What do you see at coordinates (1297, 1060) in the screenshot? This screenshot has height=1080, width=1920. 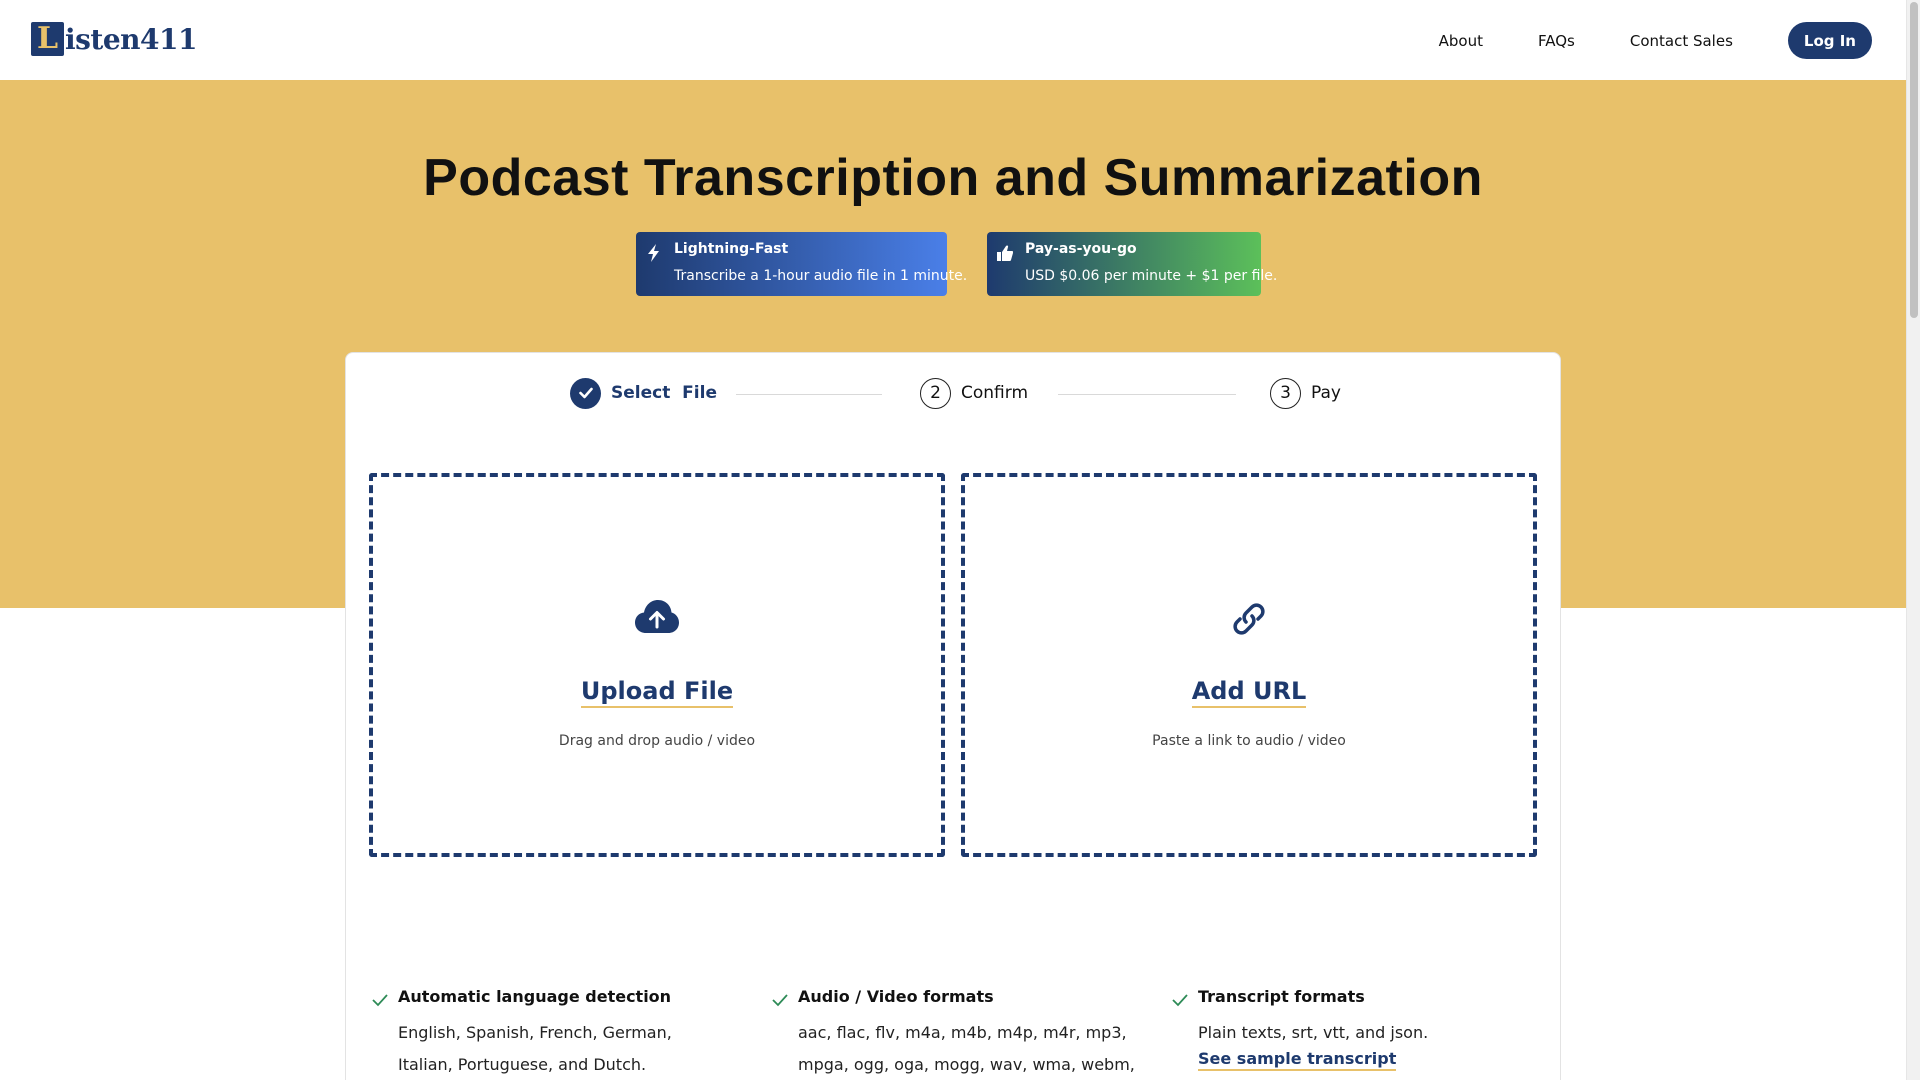 I see `sample-transcript-link: See sample transcript` at bounding box center [1297, 1060].